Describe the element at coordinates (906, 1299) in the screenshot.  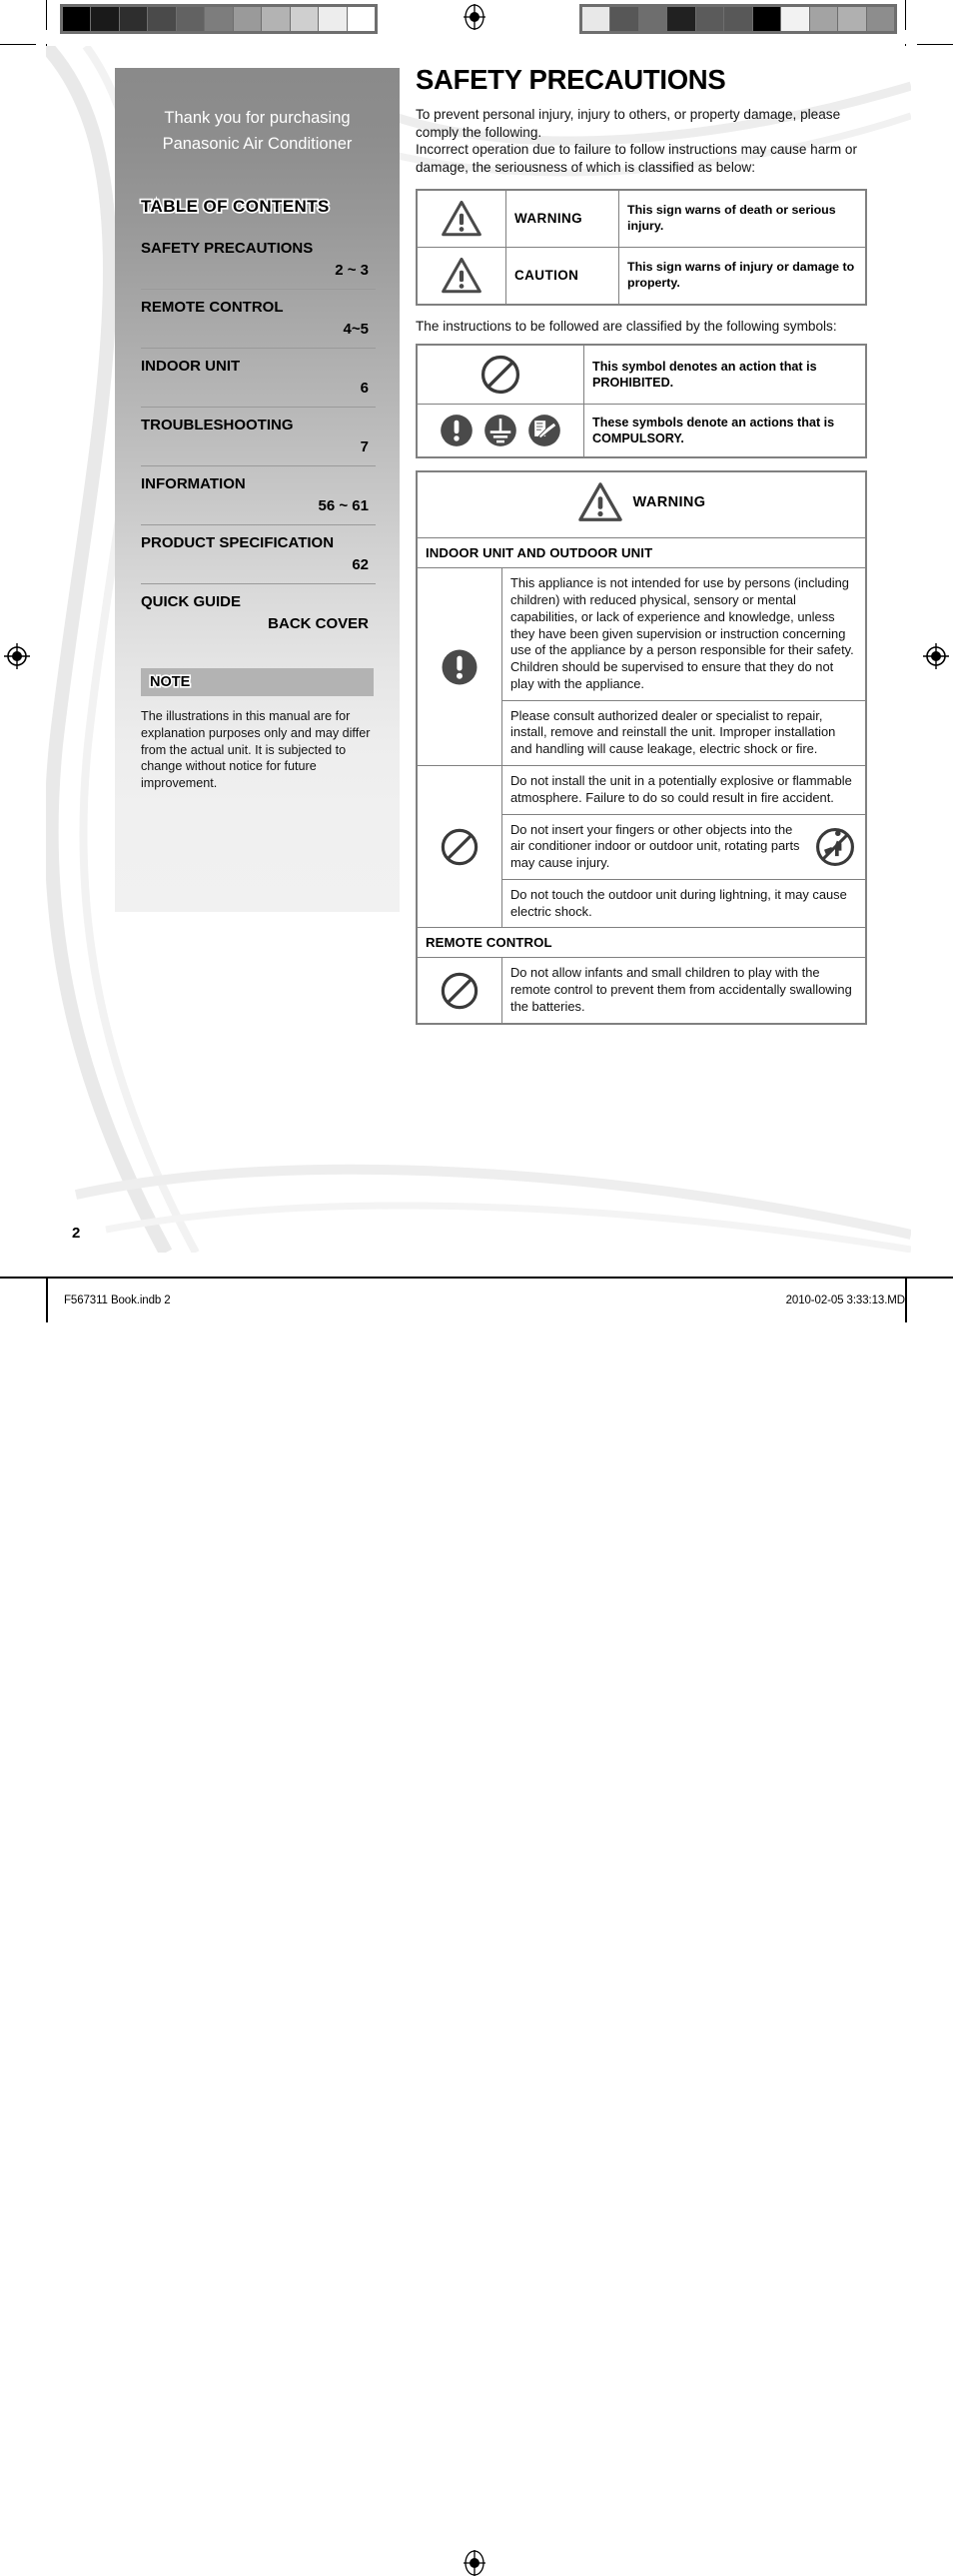
I see `footer-crop-tick-right` at that location.